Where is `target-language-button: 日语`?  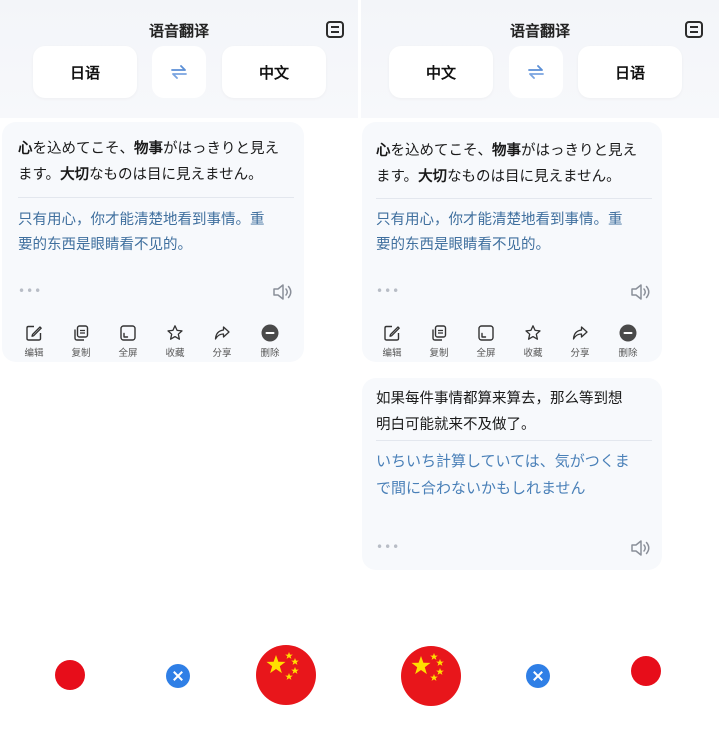
target-language-button: 日语 is located at coordinates (630, 72).